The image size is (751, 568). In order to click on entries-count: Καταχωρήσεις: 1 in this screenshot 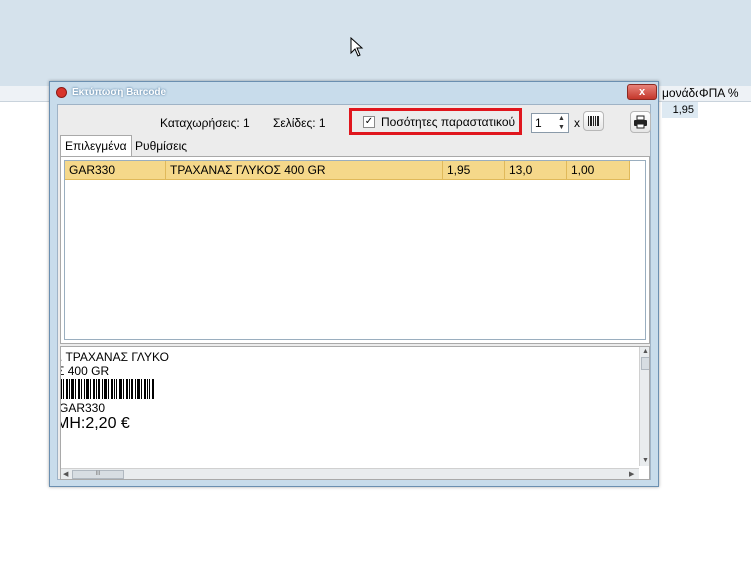, I will do `click(205, 123)`.